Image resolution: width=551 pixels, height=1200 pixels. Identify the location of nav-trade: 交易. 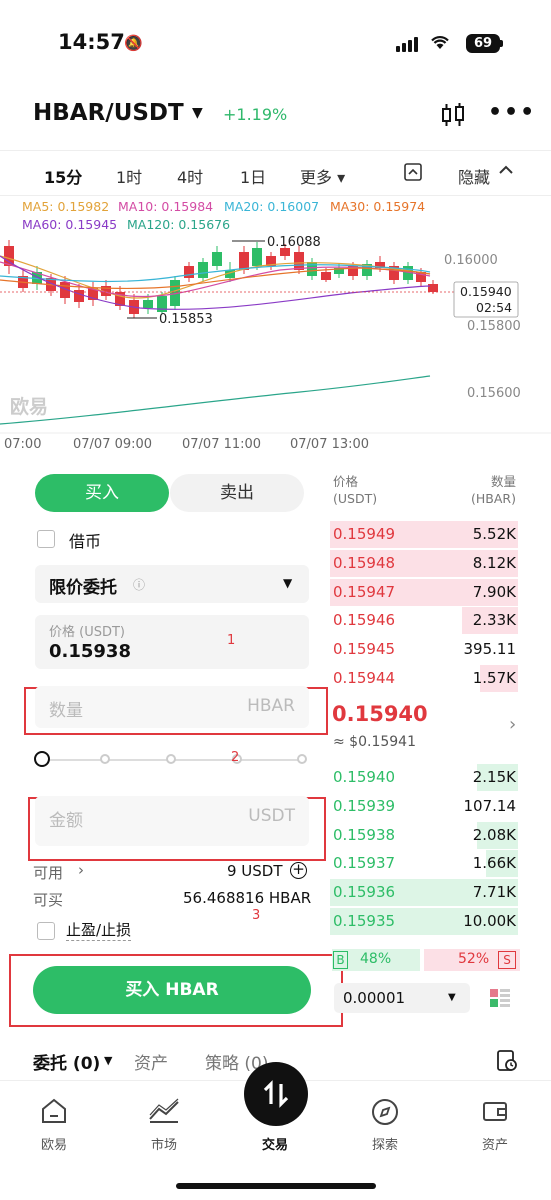
(275, 1143).